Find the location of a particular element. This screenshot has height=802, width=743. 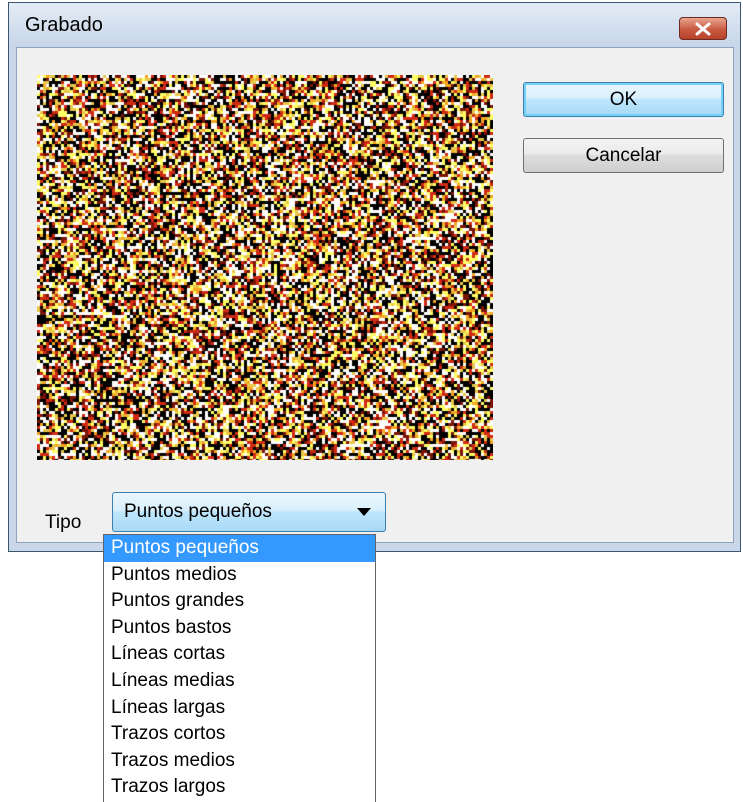

title-bar: Grabado is located at coordinates (374, 25).